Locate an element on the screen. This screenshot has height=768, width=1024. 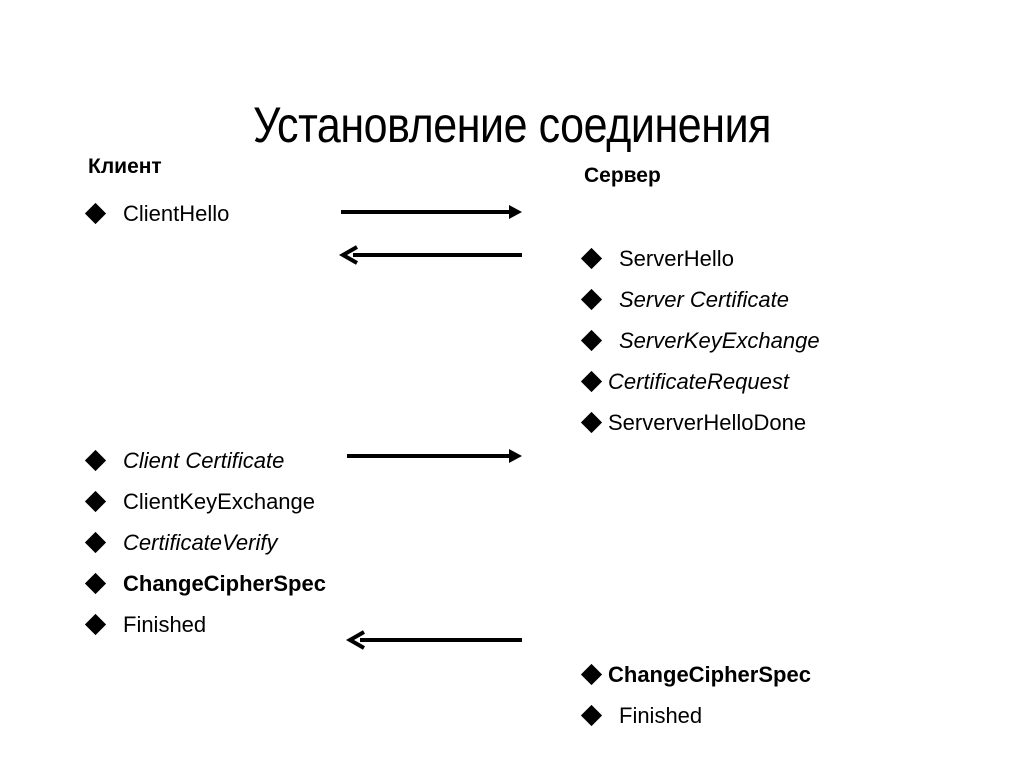
message-label: ClientHello is located at coordinates (176, 213).